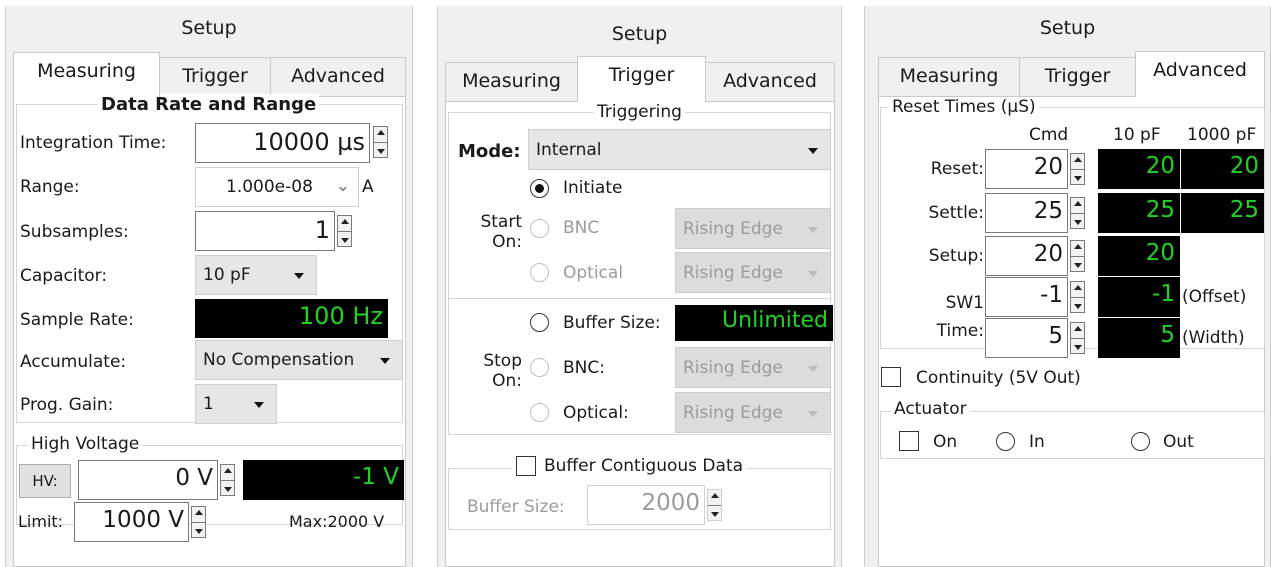 The image size is (1271, 567). I want to click on actuator-out-radio, so click(1140, 441).